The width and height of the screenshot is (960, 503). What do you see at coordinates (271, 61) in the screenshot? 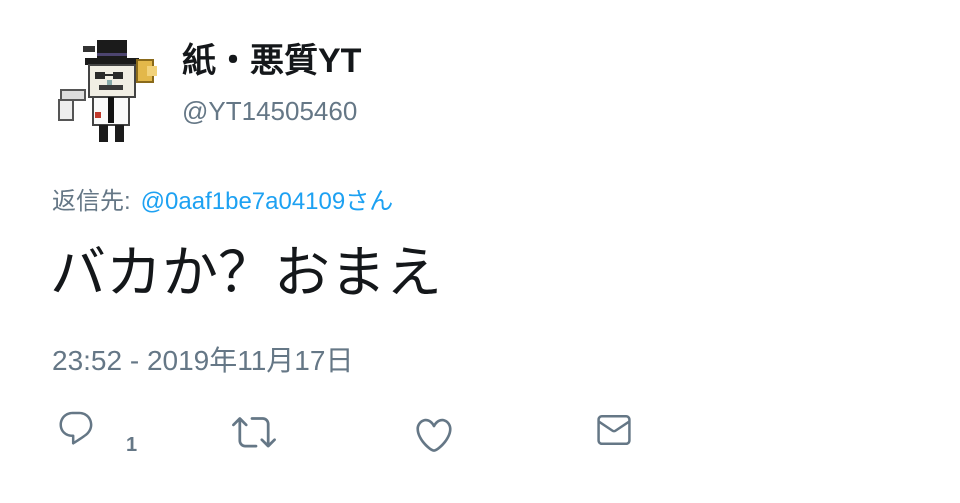
I see `author-display-name: 紙・悪質YT` at bounding box center [271, 61].